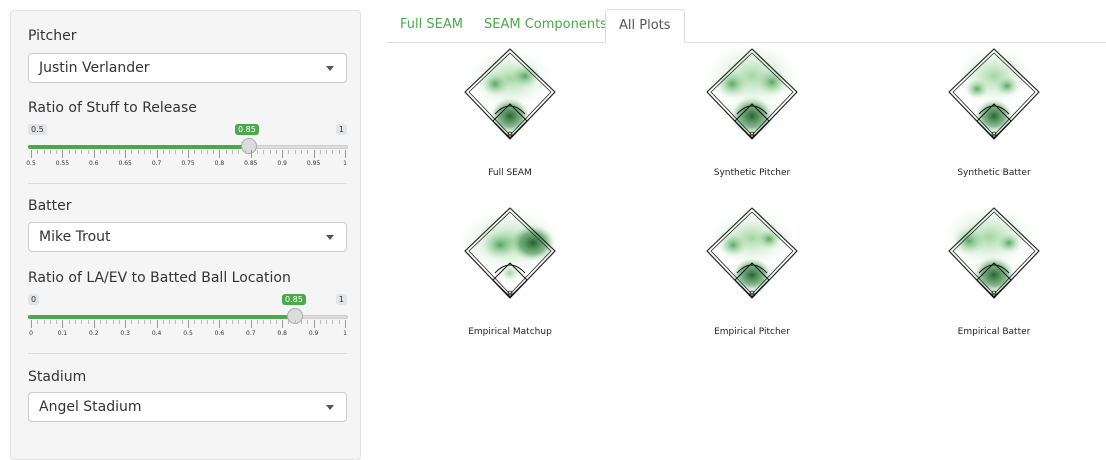 The height and width of the screenshot is (460, 1106). I want to click on tab-full-seam: Full SEAM, so click(431, 25).